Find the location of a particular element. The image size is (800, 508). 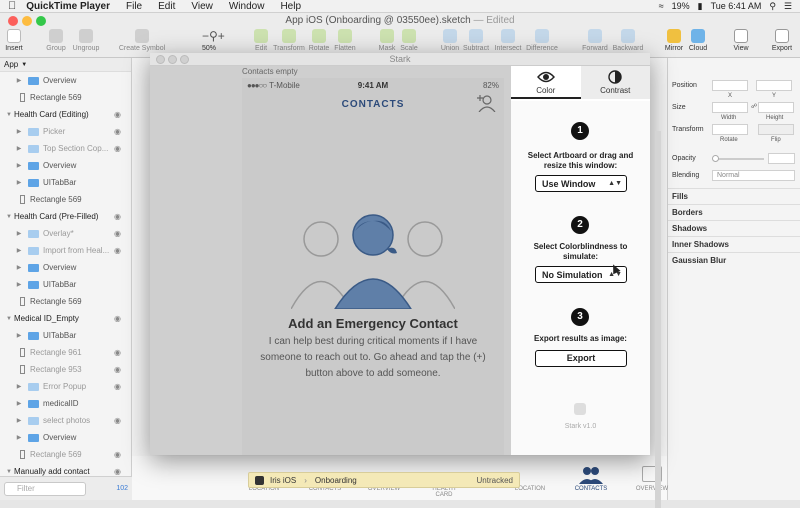

layer-item: ▶ Overlay* ◉ is located at coordinates (65, 233).